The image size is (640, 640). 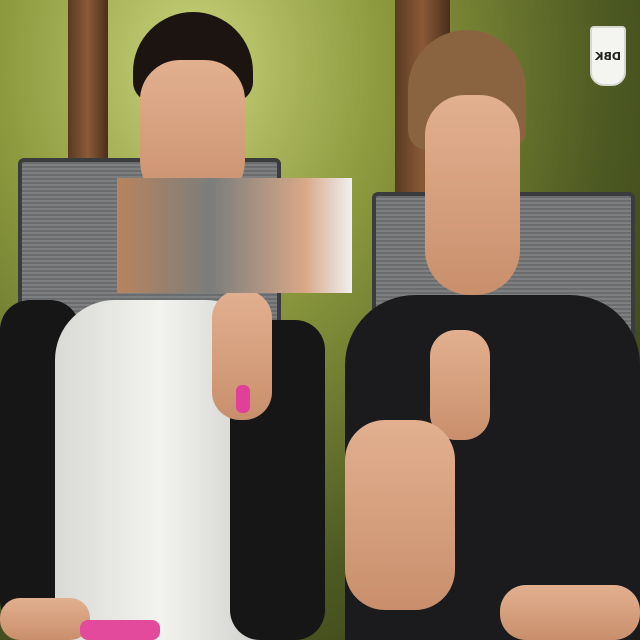 I want to click on person-right-lower-hand, so click(x=570, y=612).